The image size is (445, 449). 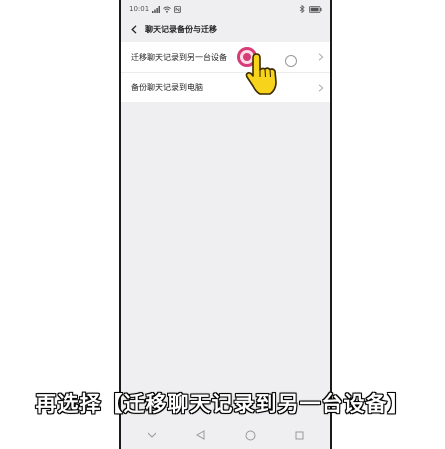 What do you see at coordinates (302, 9) in the screenshot?
I see `bluetooth-icon` at bounding box center [302, 9].